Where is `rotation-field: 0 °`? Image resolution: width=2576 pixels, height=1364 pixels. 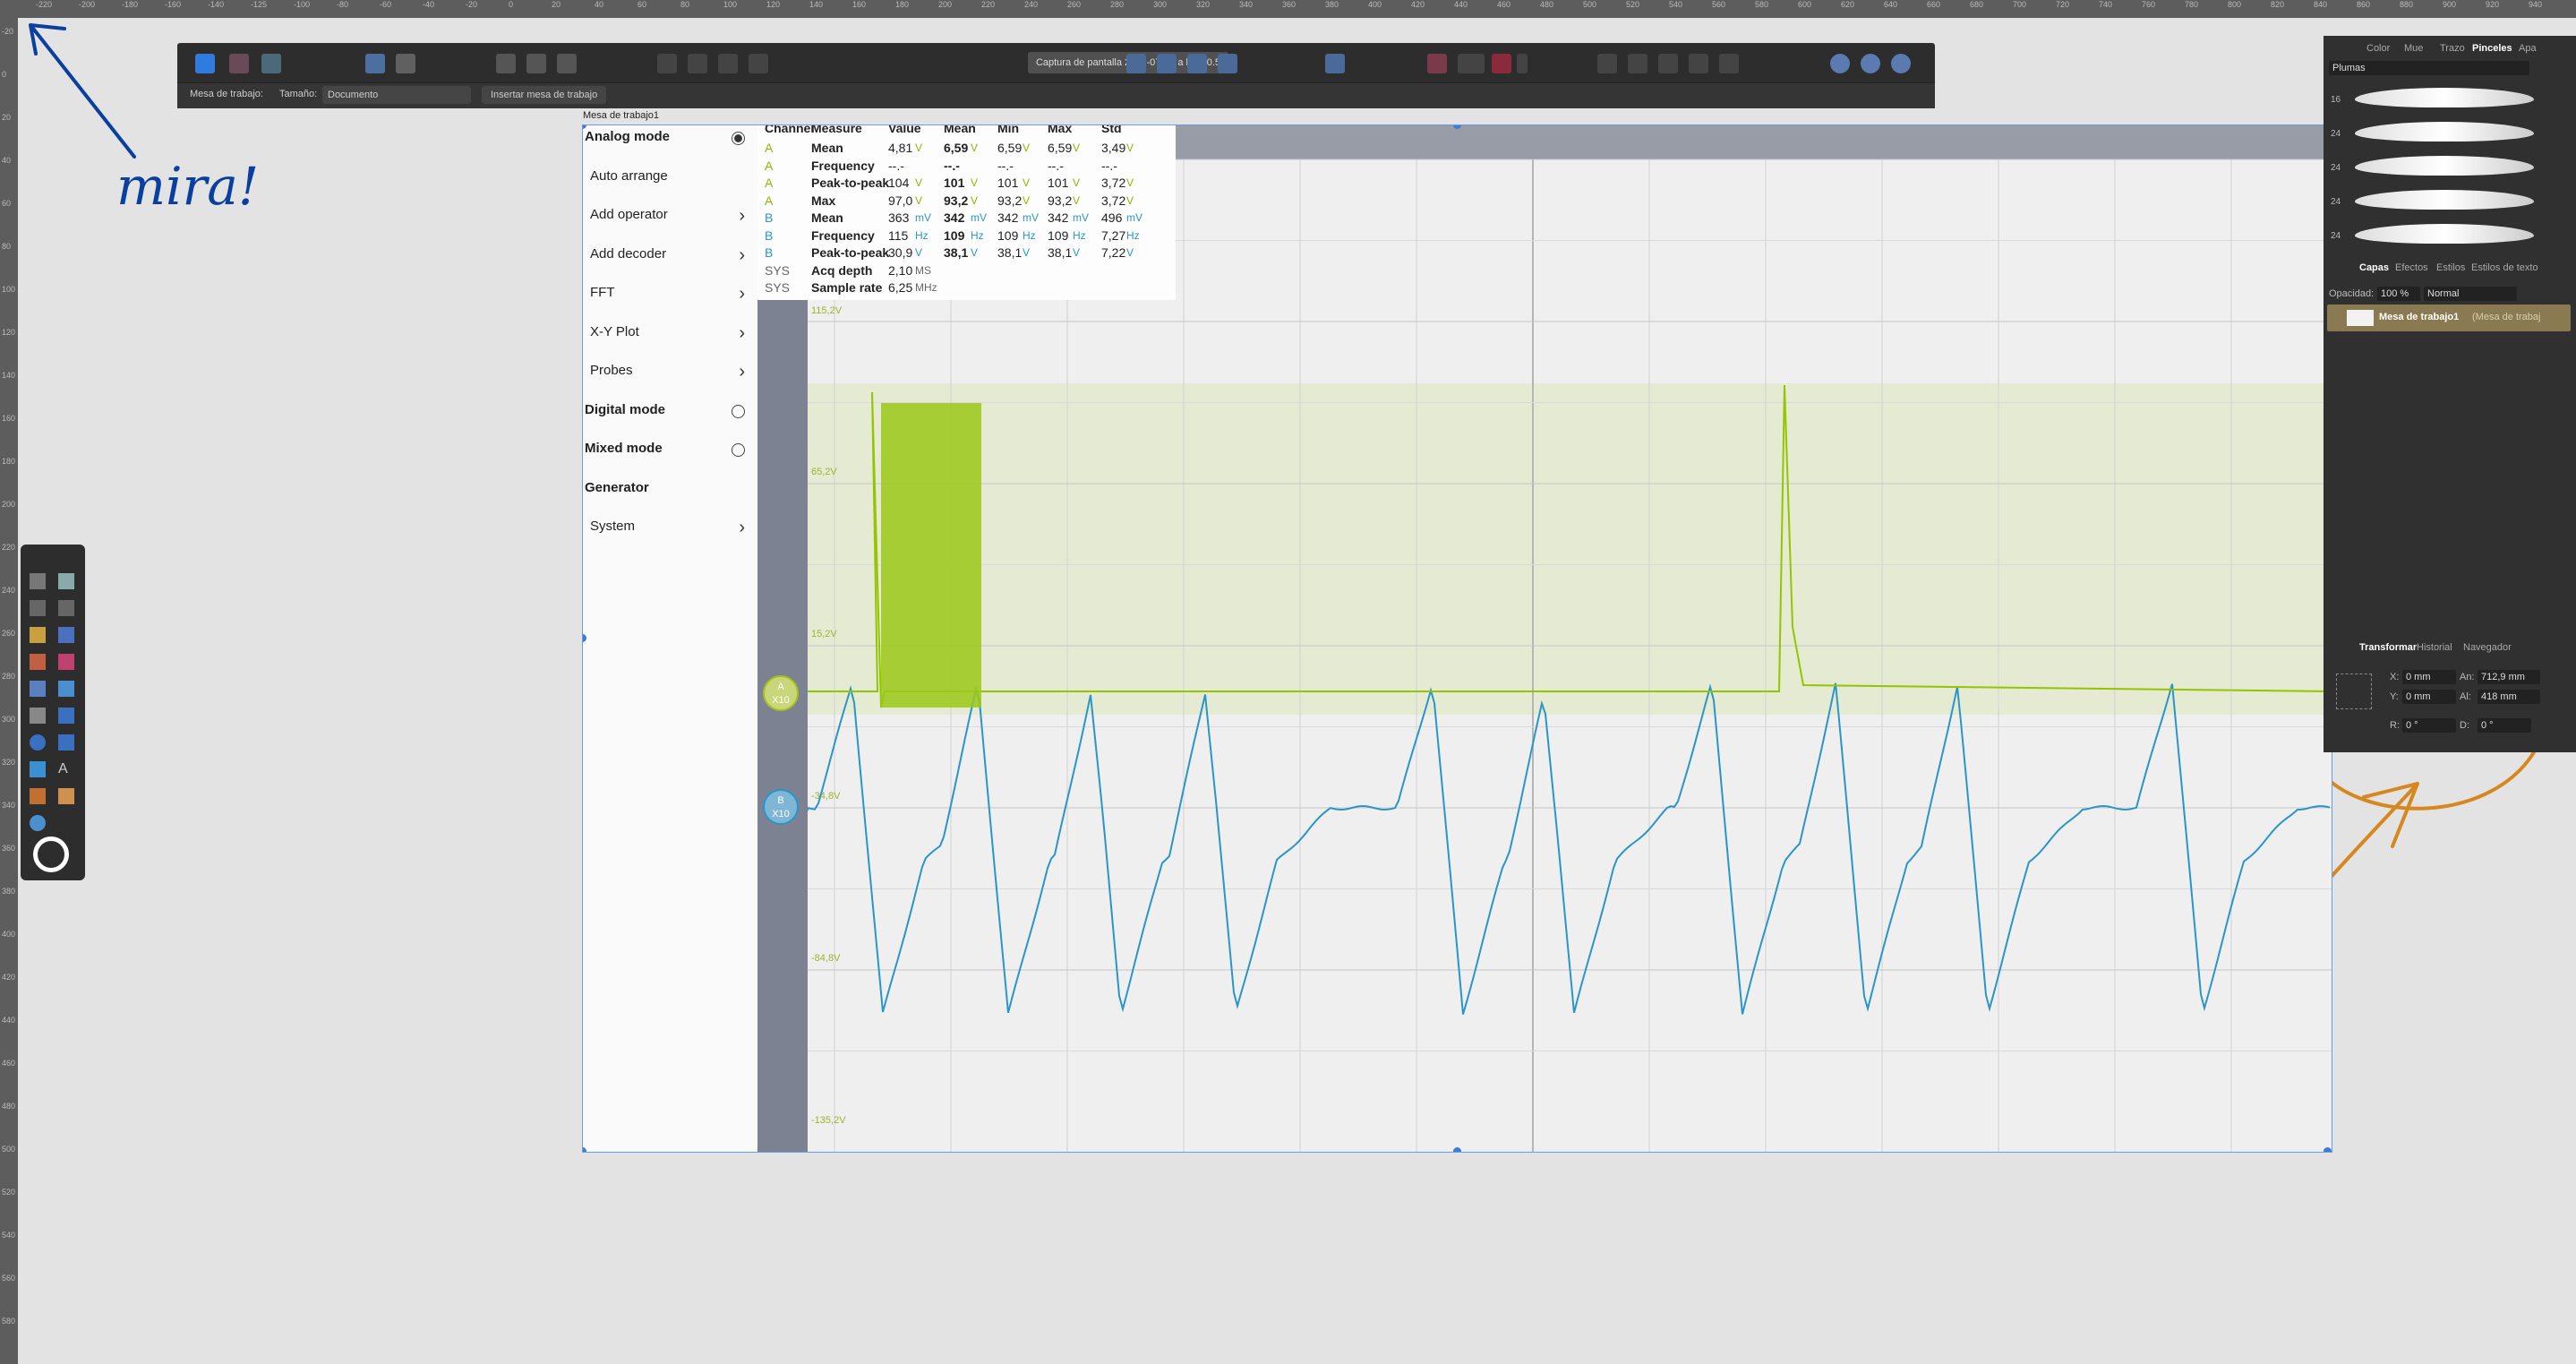 rotation-field: 0 ° is located at coordinates (2429, 725).